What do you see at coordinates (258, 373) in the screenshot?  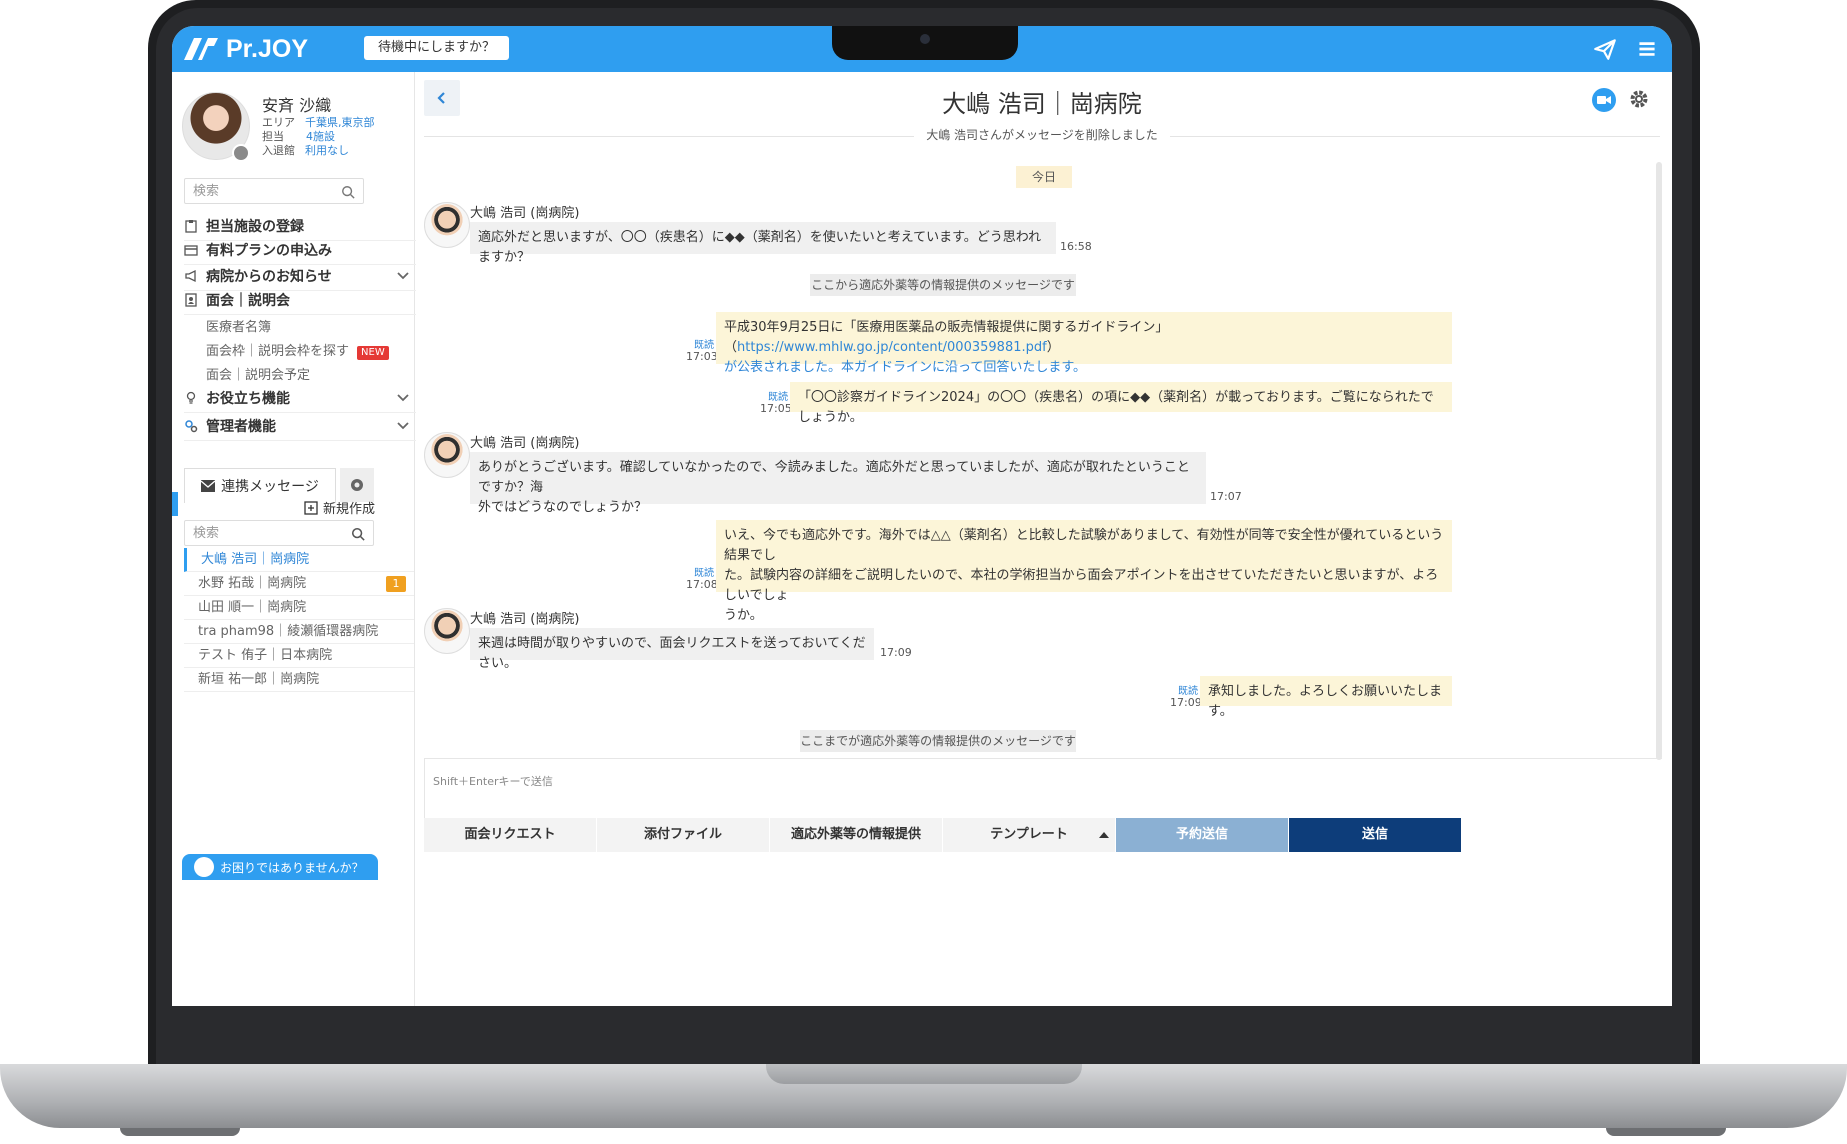 I see `submenu-meeting-schedule: 面会｜説明会予定` at bounding box center [258, 373].